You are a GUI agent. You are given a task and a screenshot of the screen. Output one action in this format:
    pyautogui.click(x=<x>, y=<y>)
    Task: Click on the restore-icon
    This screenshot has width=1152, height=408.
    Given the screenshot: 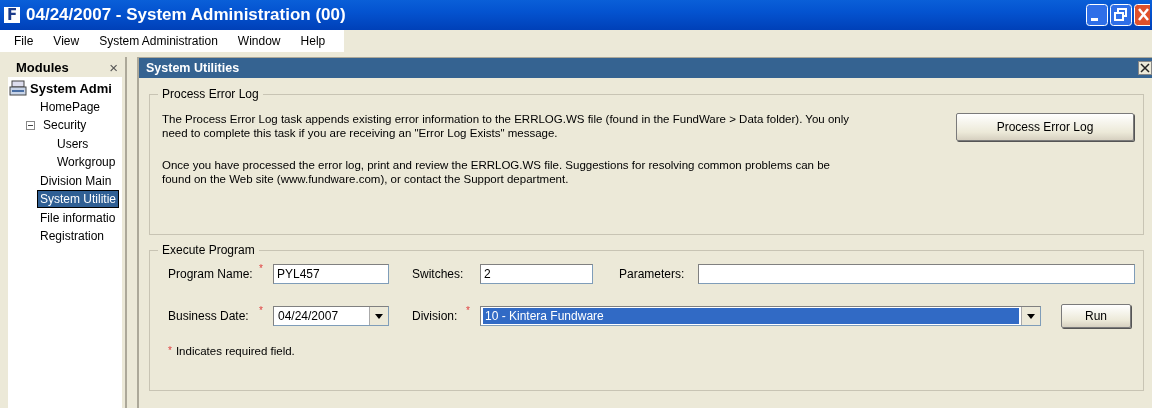 What is the action you would take?
    pyautogui.click(x=1121, y=15)
    